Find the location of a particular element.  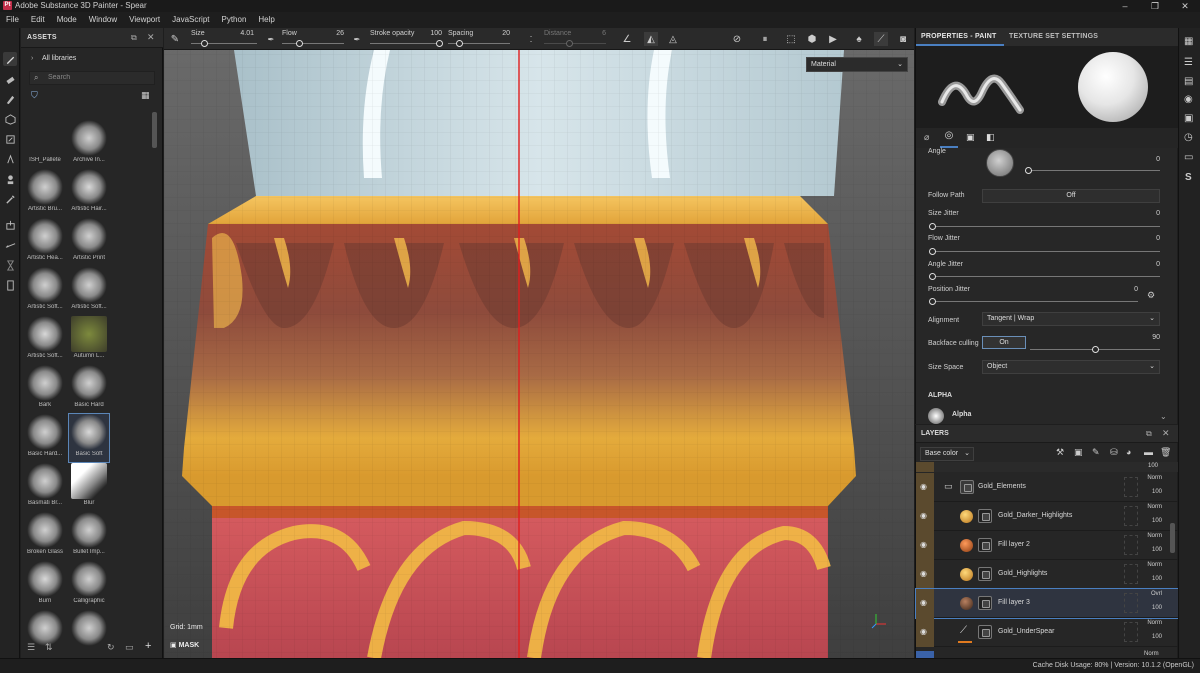

tab-texture-set-settings: TEXTURE SET SETTINGS is located at coordinates (1053, 36).